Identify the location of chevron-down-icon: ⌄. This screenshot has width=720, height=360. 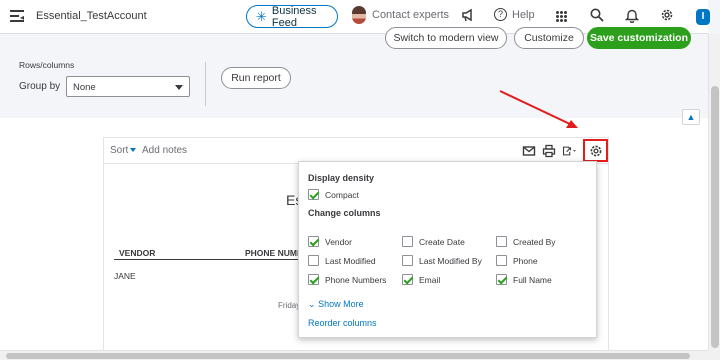
(312, 304).